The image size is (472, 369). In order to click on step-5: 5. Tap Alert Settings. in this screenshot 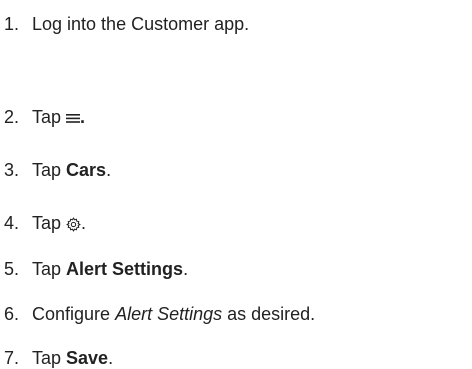, I will do `click(96, 269)`.